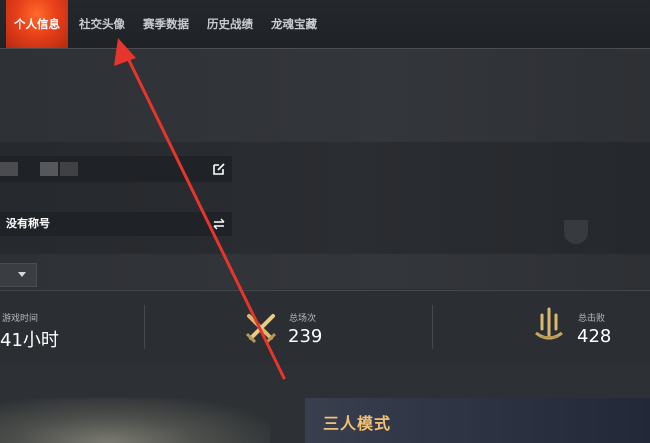 Image resolution: width=650 pixels, height=443 pixels. Describe the element at coordinates (135, 420) in the screenshot. I see `mode-card-left` at that location.